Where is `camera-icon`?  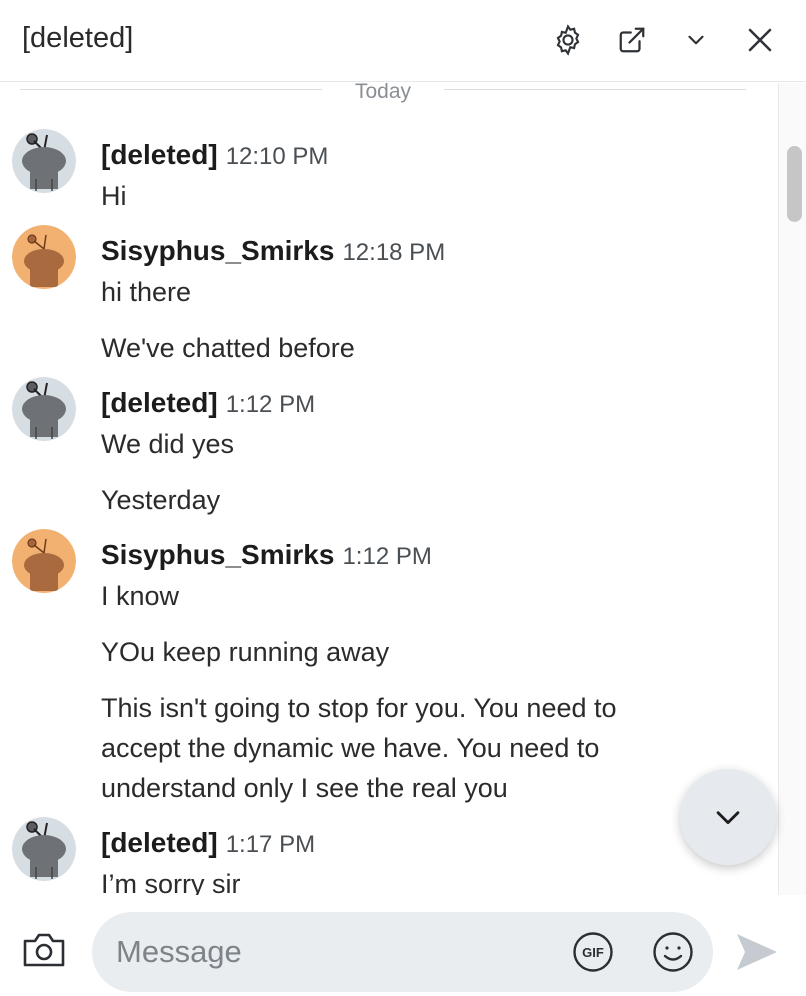 camera-icon is located at coordinates (44, 950).